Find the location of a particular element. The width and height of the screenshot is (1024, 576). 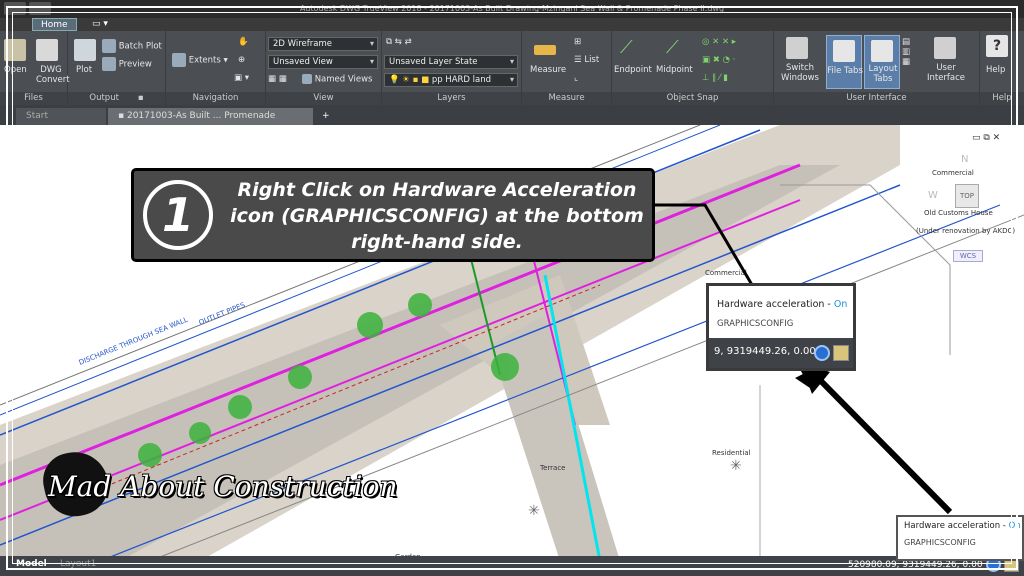

tooltip-command: GRAPHICSCONFIG is located at coordinates (755, 324).